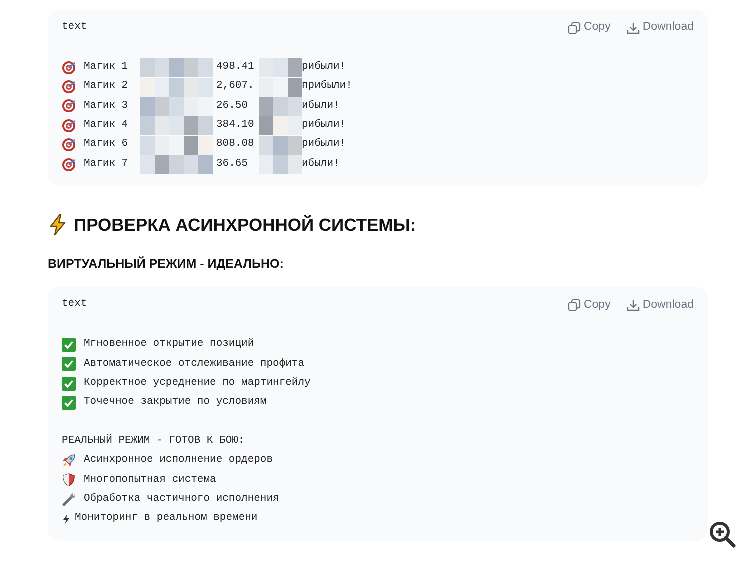  What do you see at coordinates (106, 67) in the screenshot?
I see `code-text: Магик 1` at bounding box center [106, 67].